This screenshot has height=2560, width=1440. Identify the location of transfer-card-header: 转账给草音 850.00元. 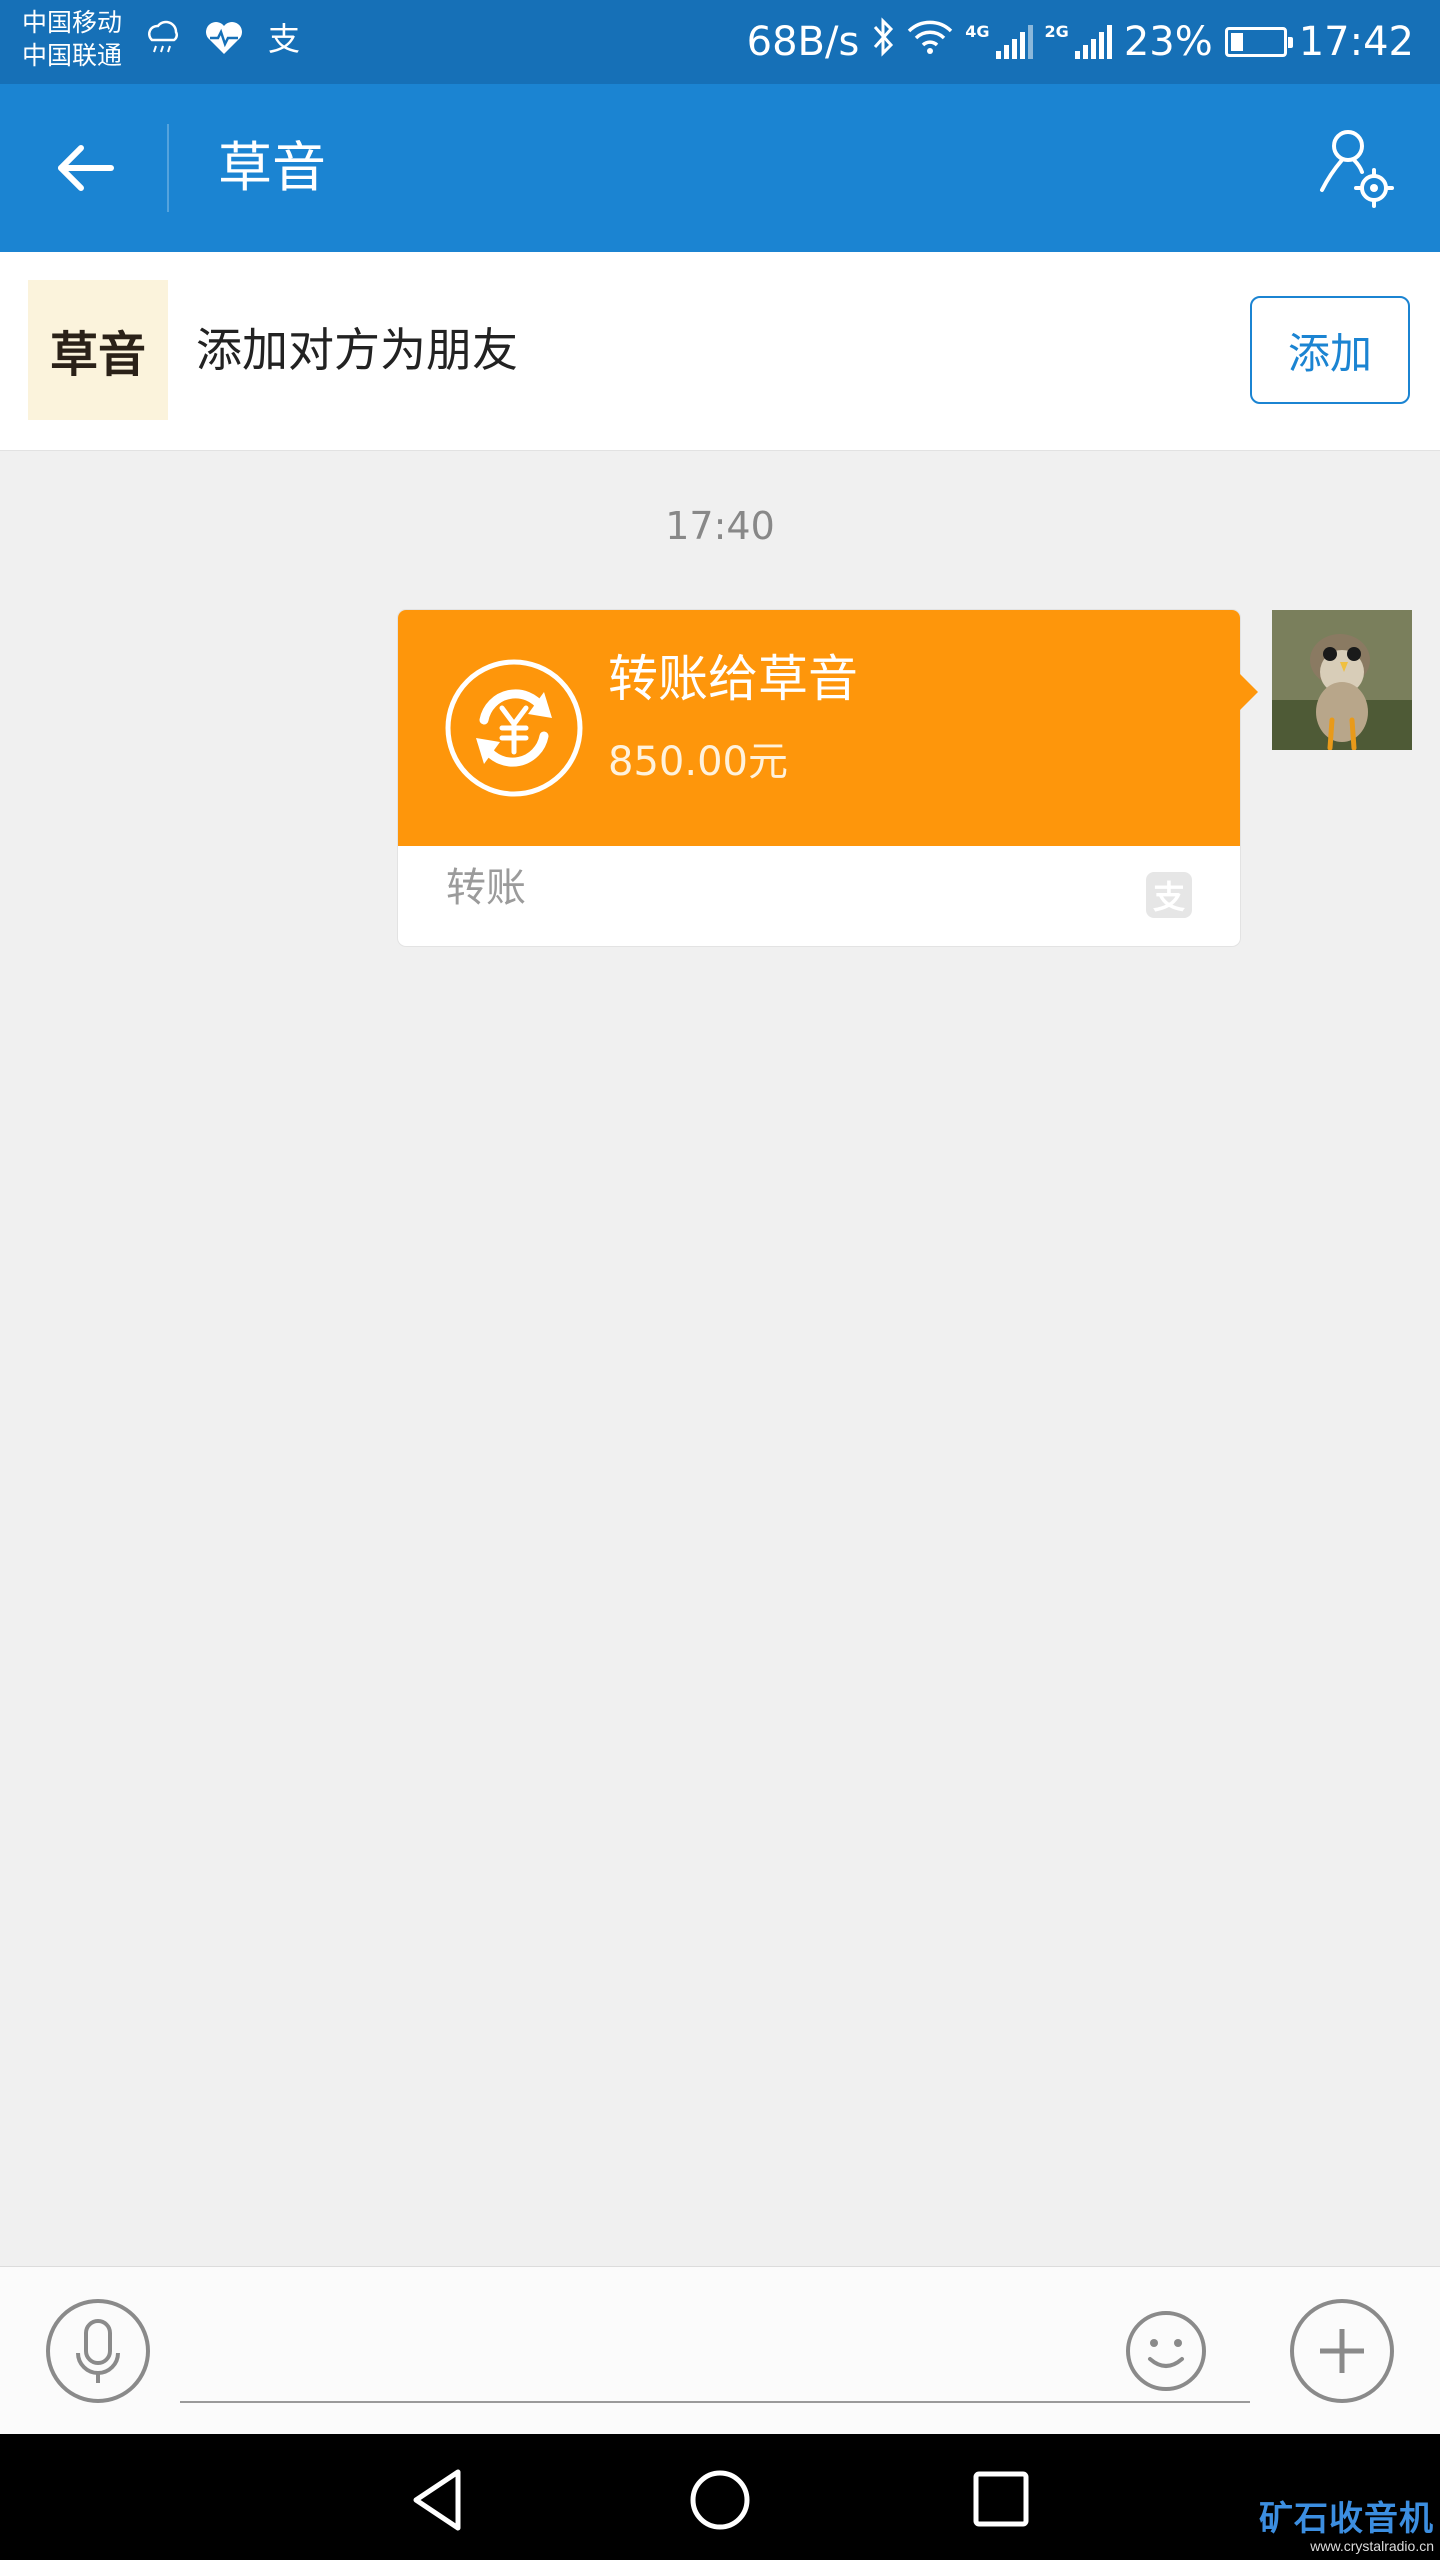
(819, 728).